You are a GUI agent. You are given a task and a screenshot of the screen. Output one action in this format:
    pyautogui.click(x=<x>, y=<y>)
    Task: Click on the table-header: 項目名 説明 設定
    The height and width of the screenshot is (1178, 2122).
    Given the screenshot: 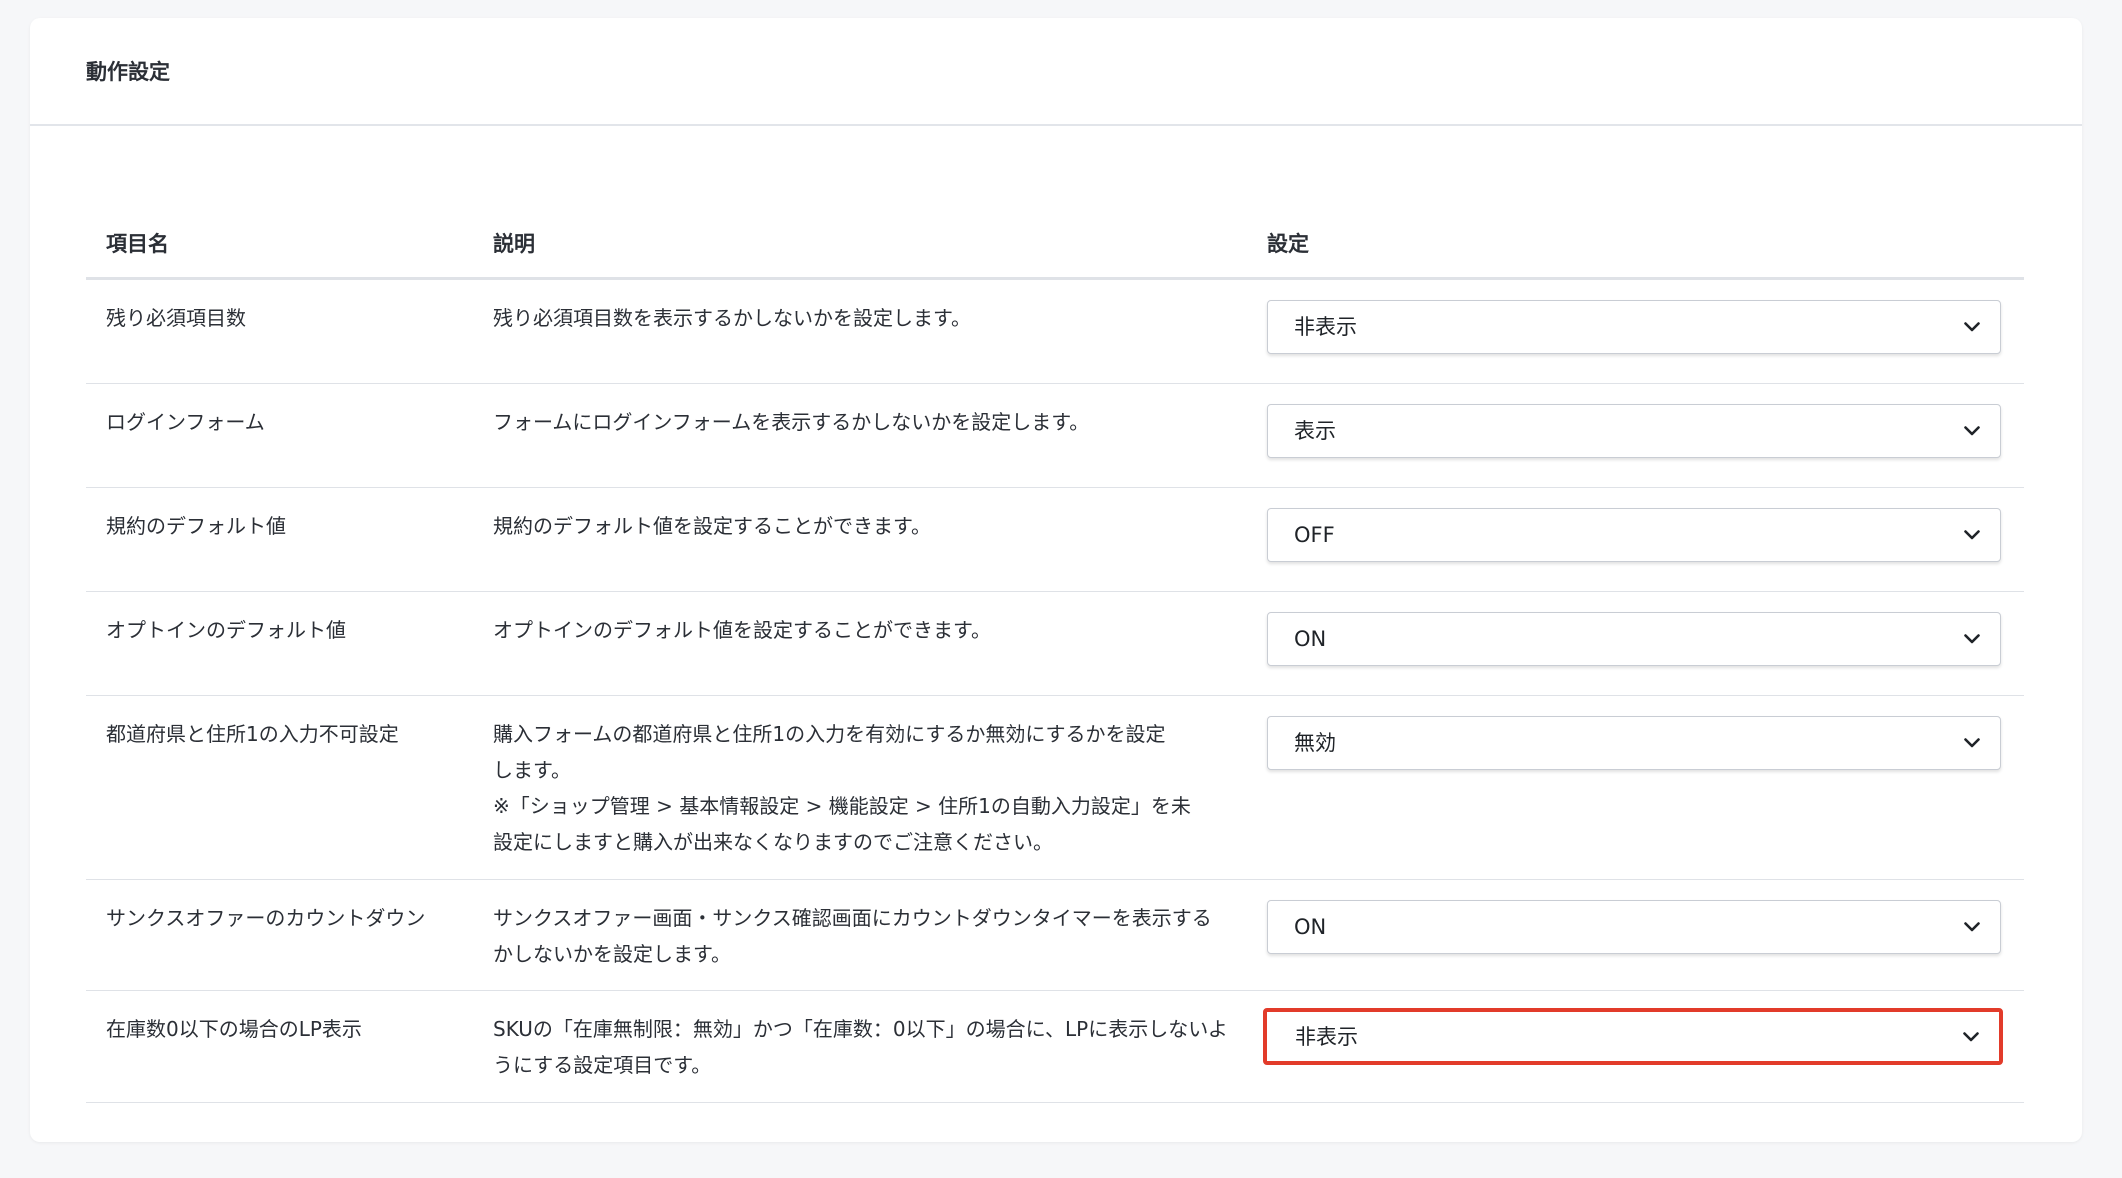 What is the action you would take?
    pyautogui.click(x=1055, y=244)
    